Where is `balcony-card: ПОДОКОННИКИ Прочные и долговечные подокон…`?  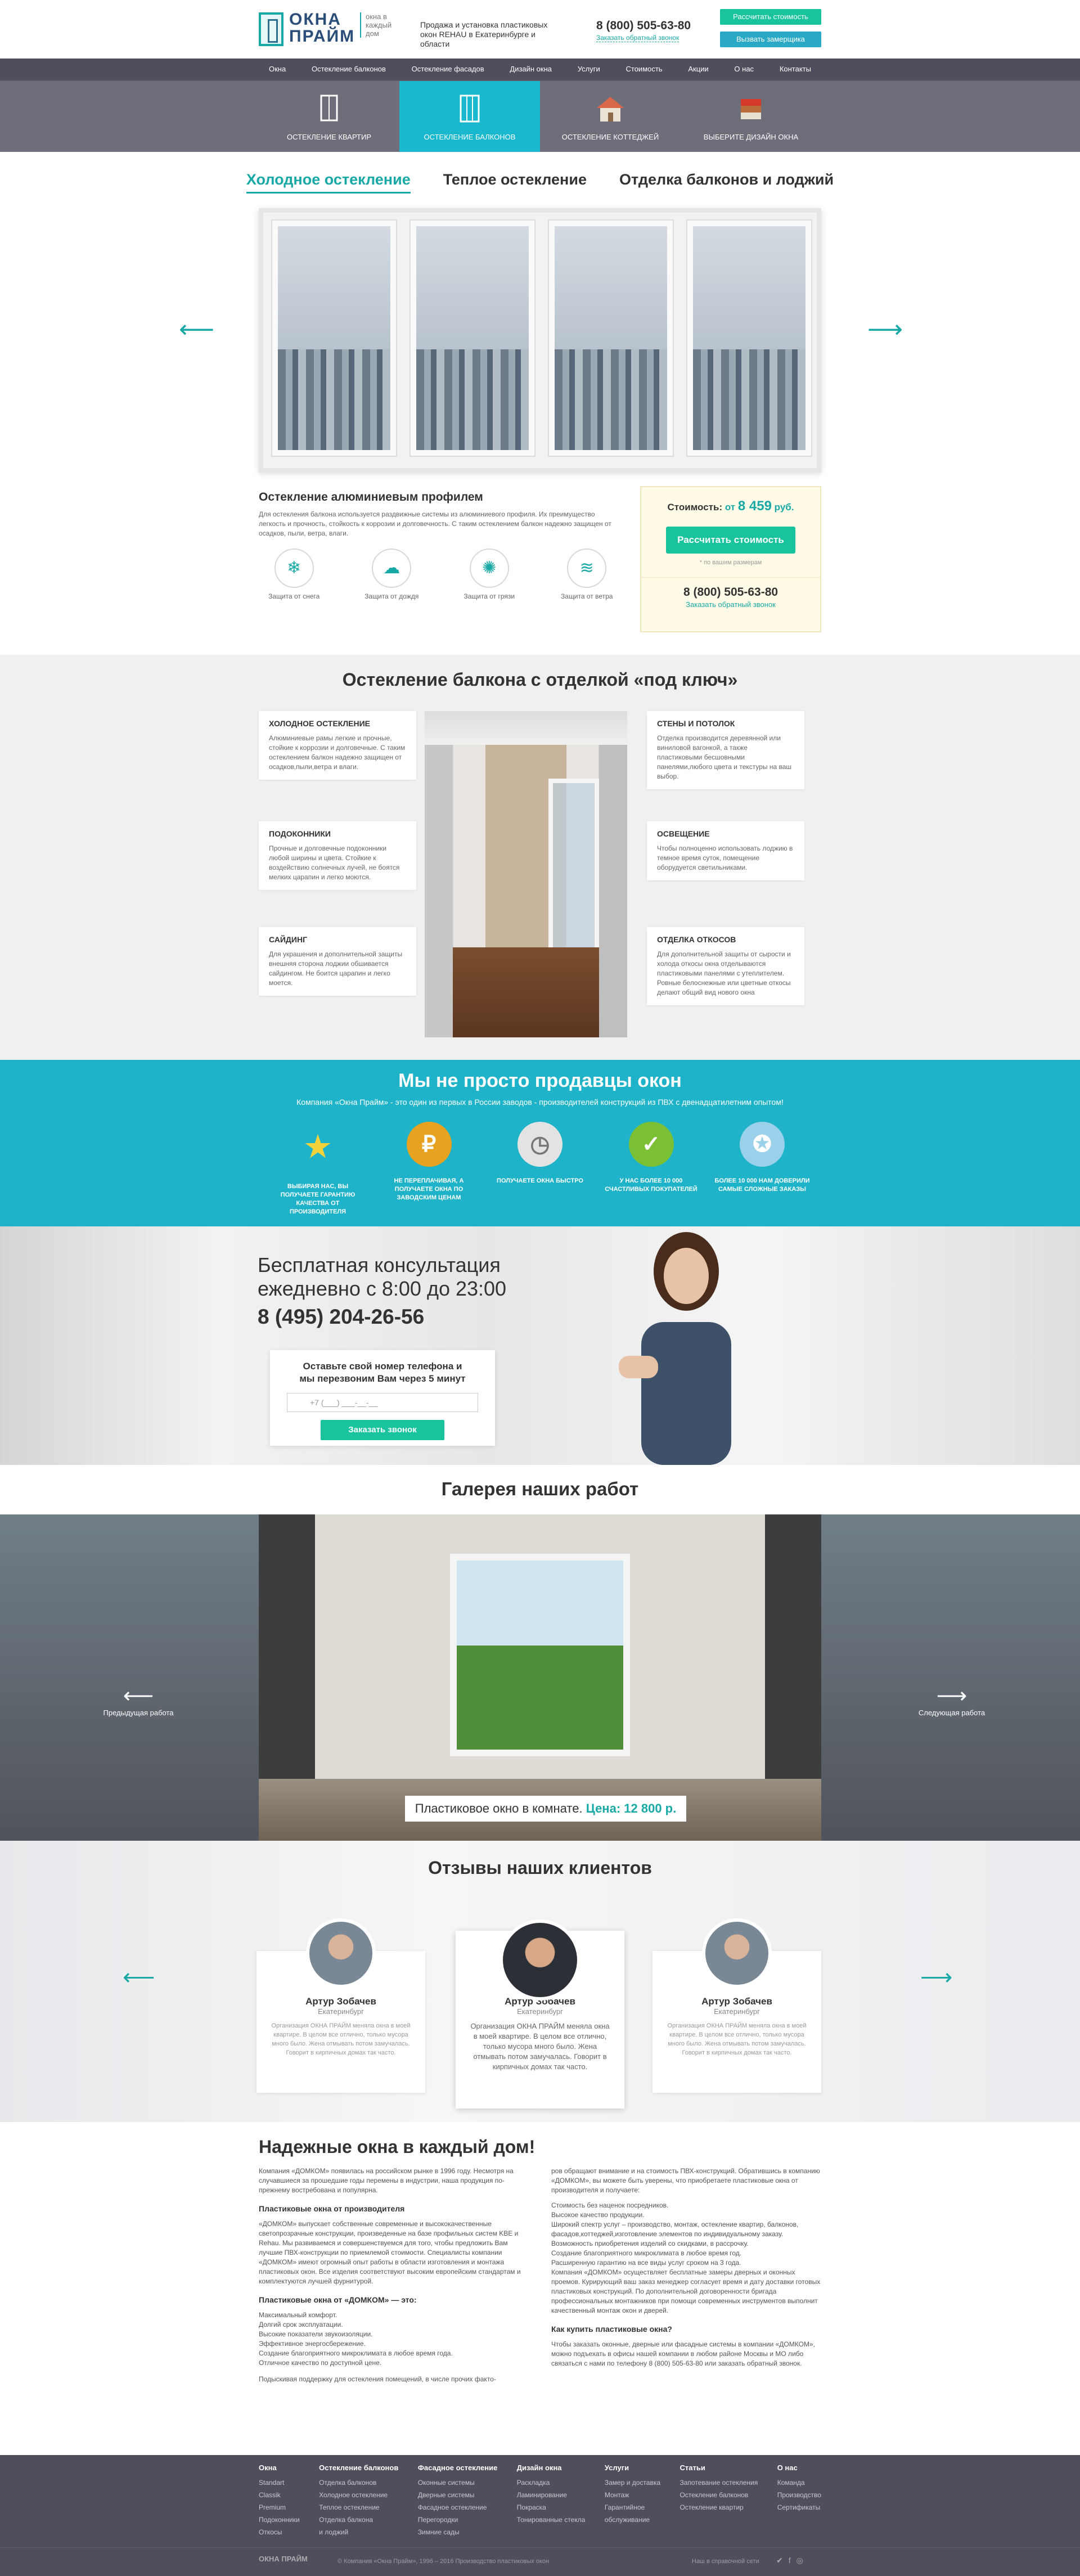 balcony-card: ПОДОКОННИКИ Прочные и долговечные подокон… is located at coordinates (337, 855).